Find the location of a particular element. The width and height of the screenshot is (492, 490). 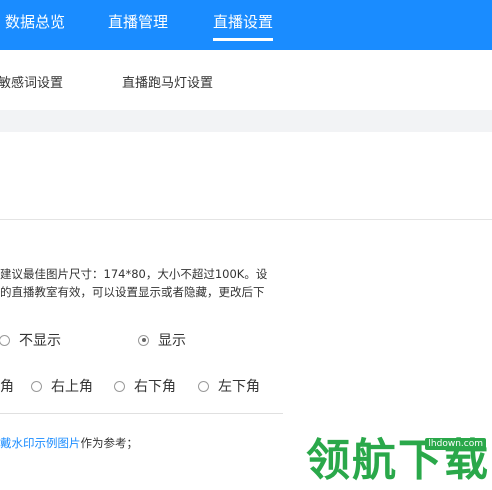

display-scope-hint: 的直播教室有效，可以设置显示或者隐藏，更改后下 is located at coordinates (132, 292).